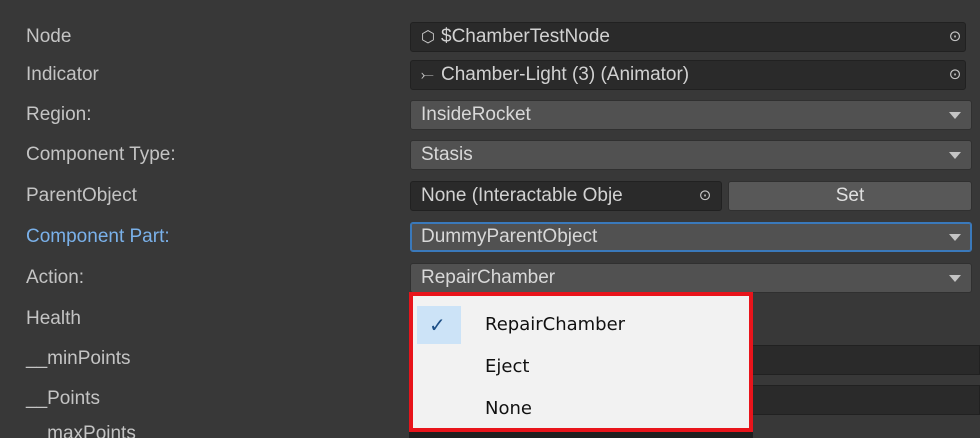  I want to click on parent-object-label: ParentObject, so click(81, 195).